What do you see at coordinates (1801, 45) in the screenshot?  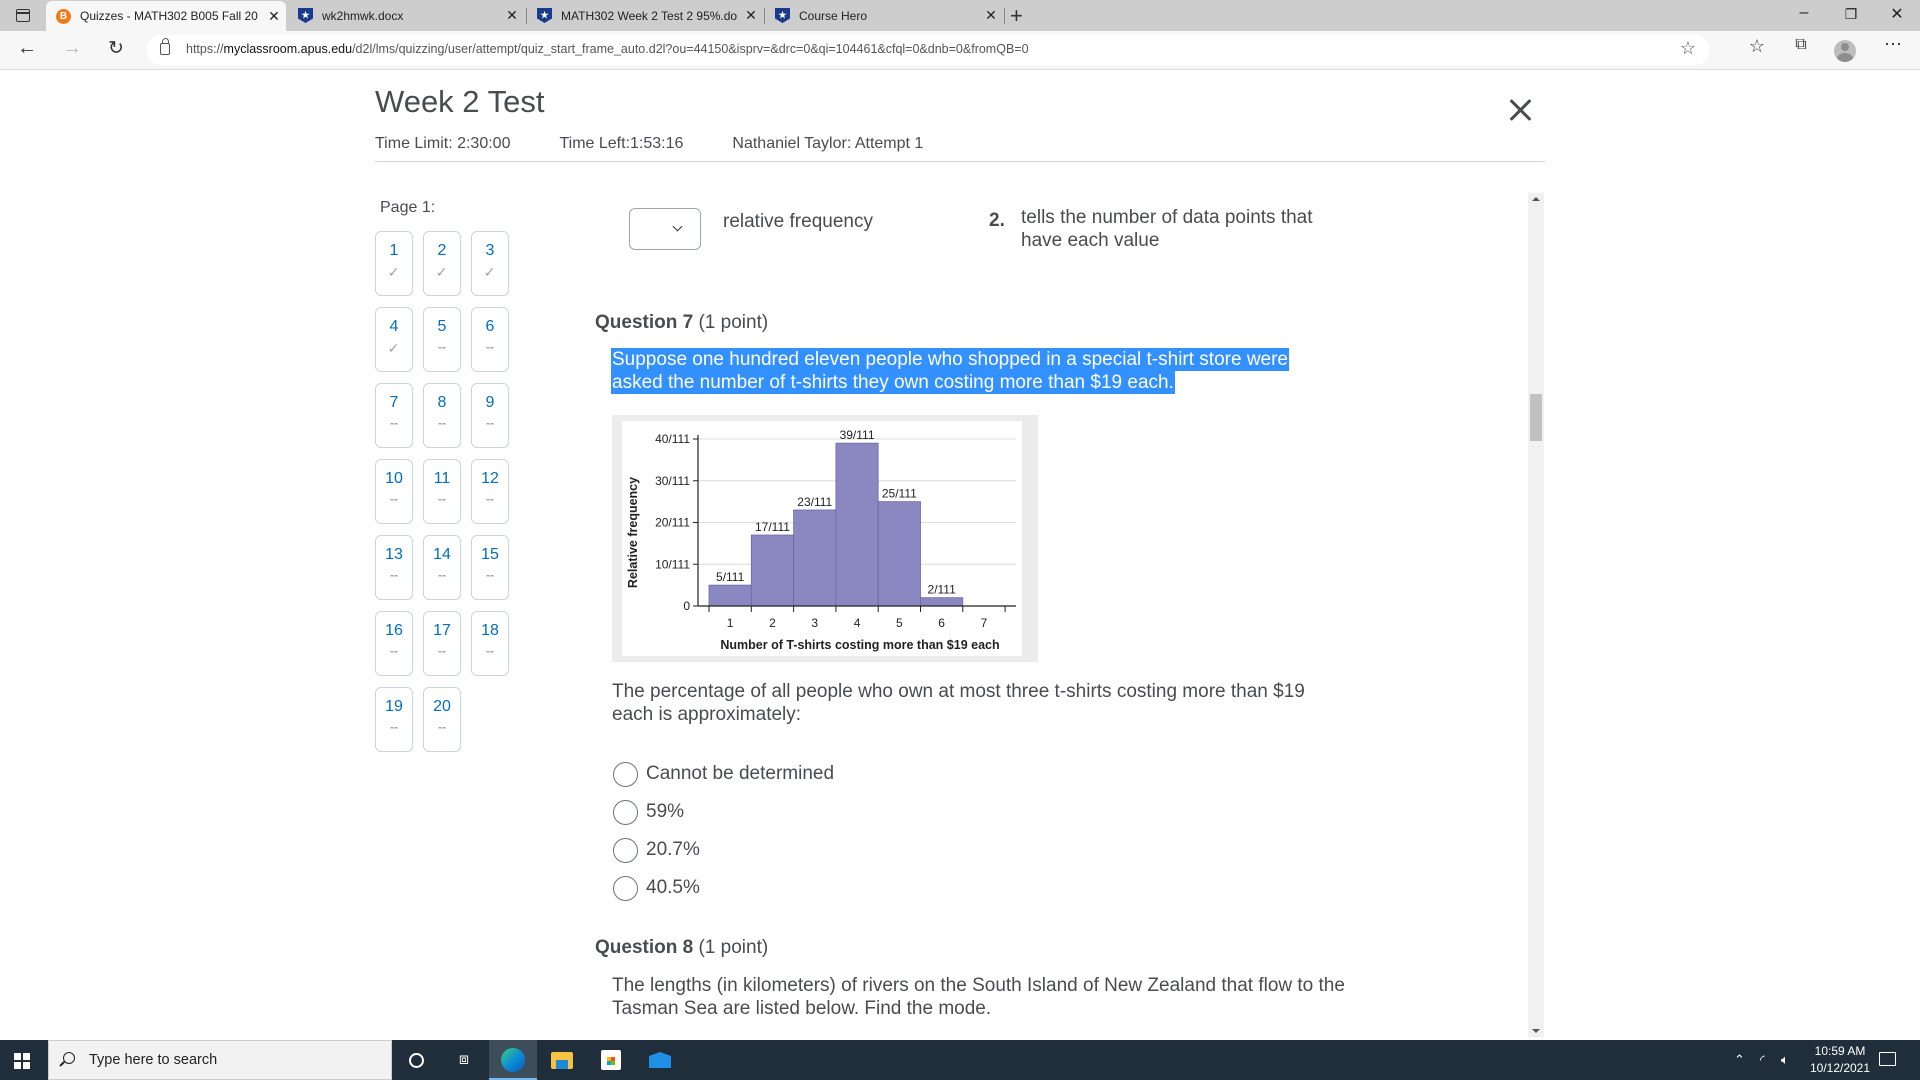 I see `collections-icon: ⧉` at bounding box center [1801, 45].